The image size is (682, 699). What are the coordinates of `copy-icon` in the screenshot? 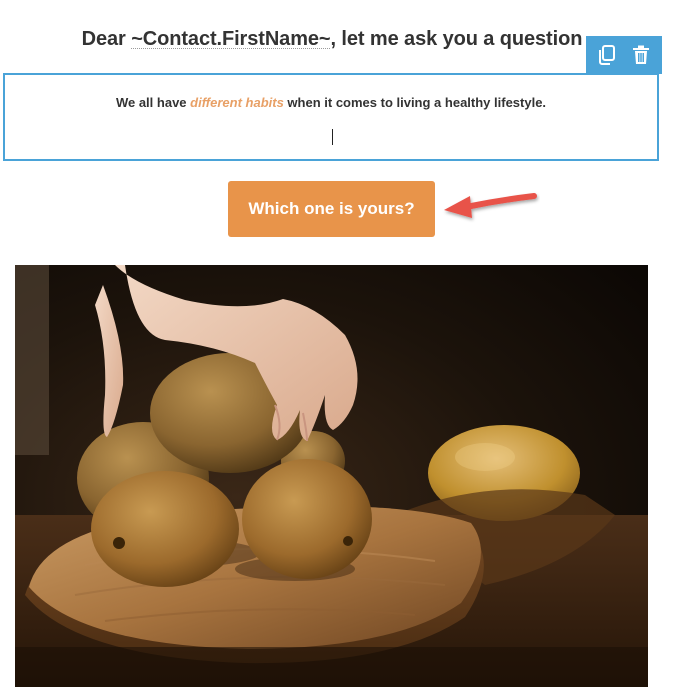 It's located at (607, 55).